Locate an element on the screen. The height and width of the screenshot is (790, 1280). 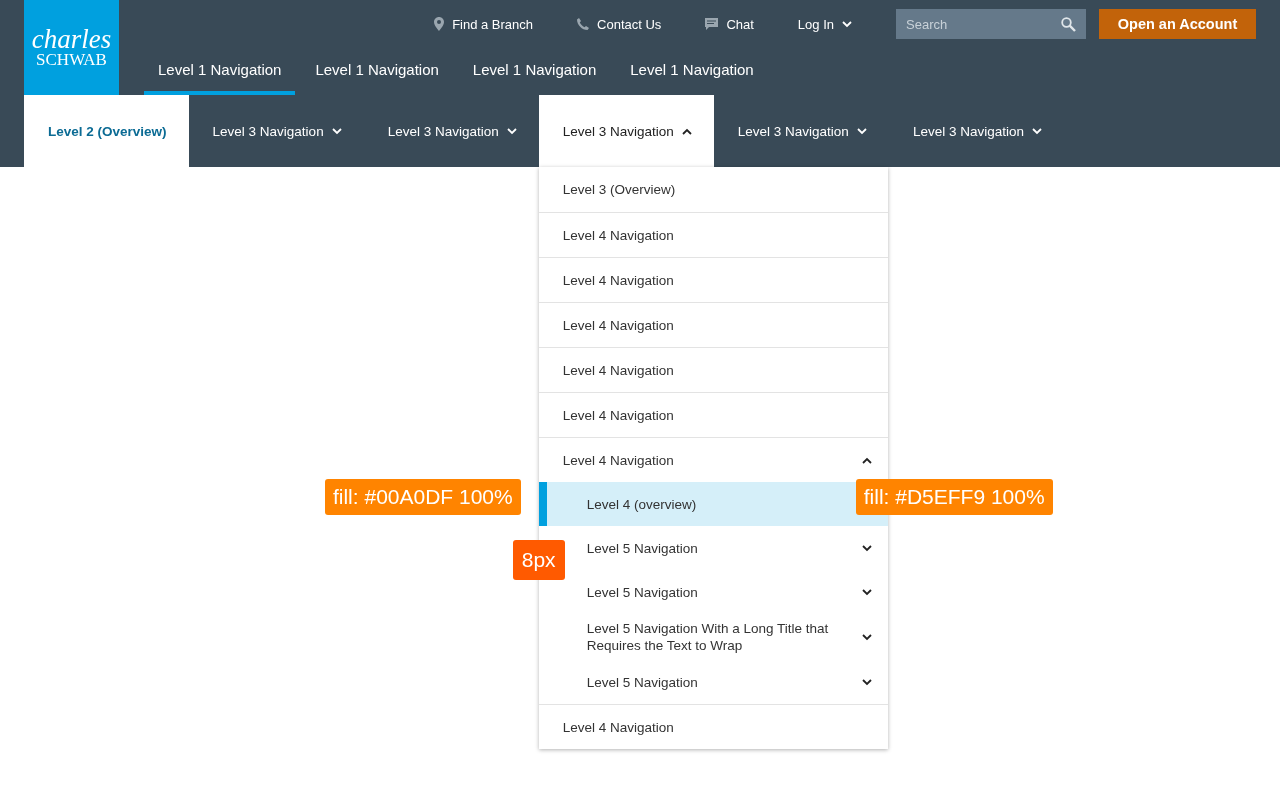
annotation-tooltip: 8px is located at coordinates (538, 560).